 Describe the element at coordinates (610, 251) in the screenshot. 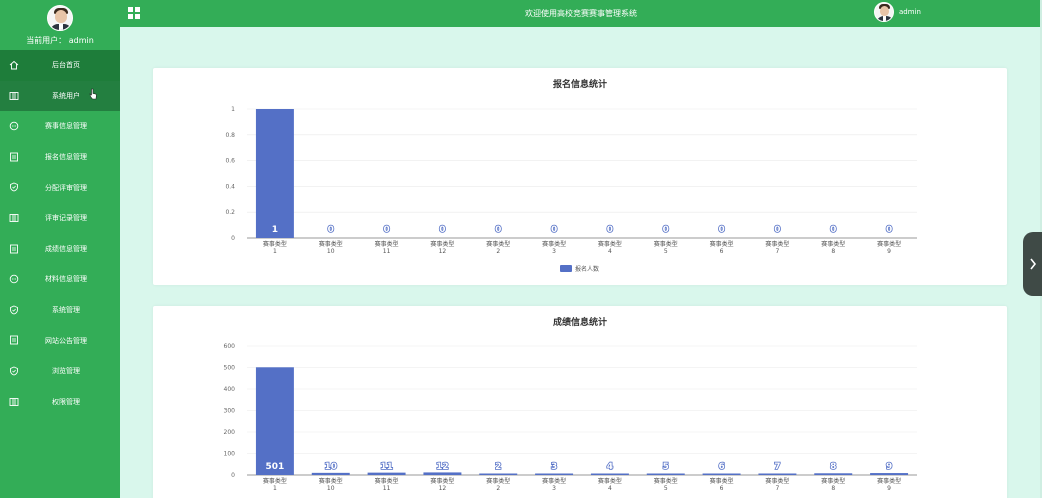

I see `x-tick-label-line2: 4` at that location.